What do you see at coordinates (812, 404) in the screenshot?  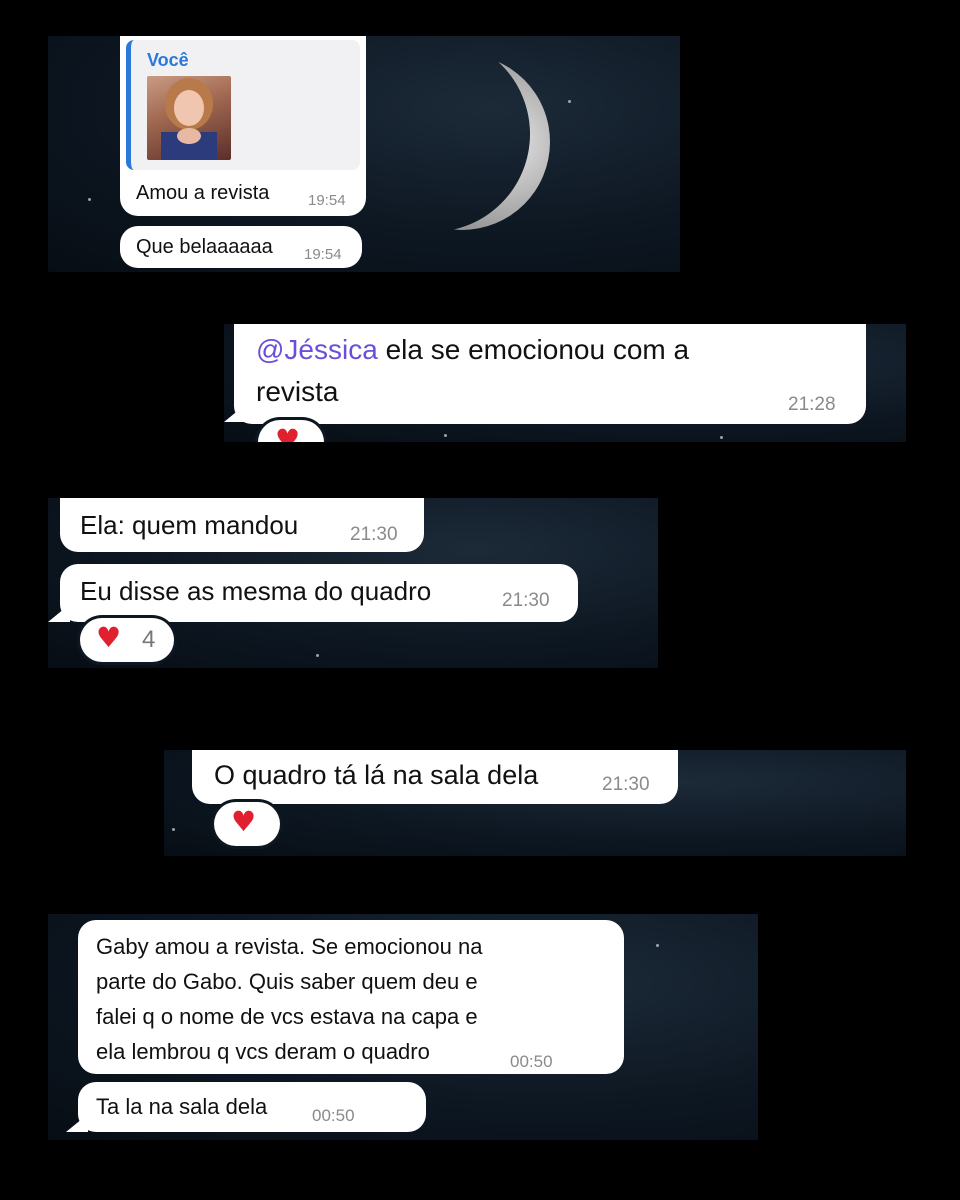 I see `message-time: 21:28` at bounding box center [812, 404].